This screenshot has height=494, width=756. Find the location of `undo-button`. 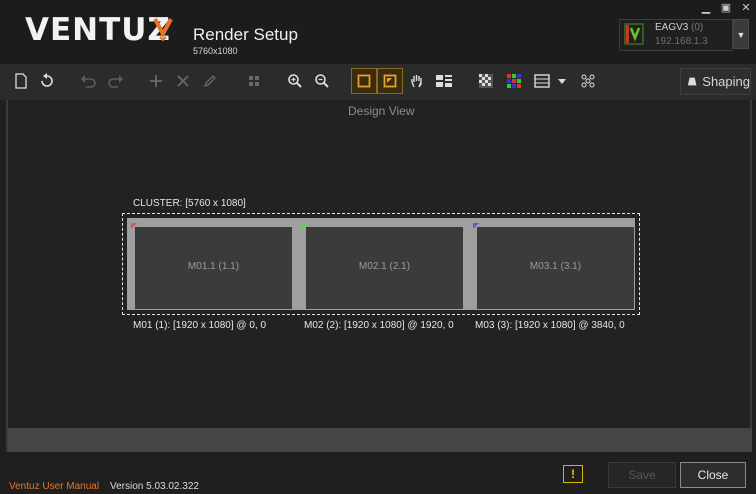

undo-button is located at coordinates (88, 81).